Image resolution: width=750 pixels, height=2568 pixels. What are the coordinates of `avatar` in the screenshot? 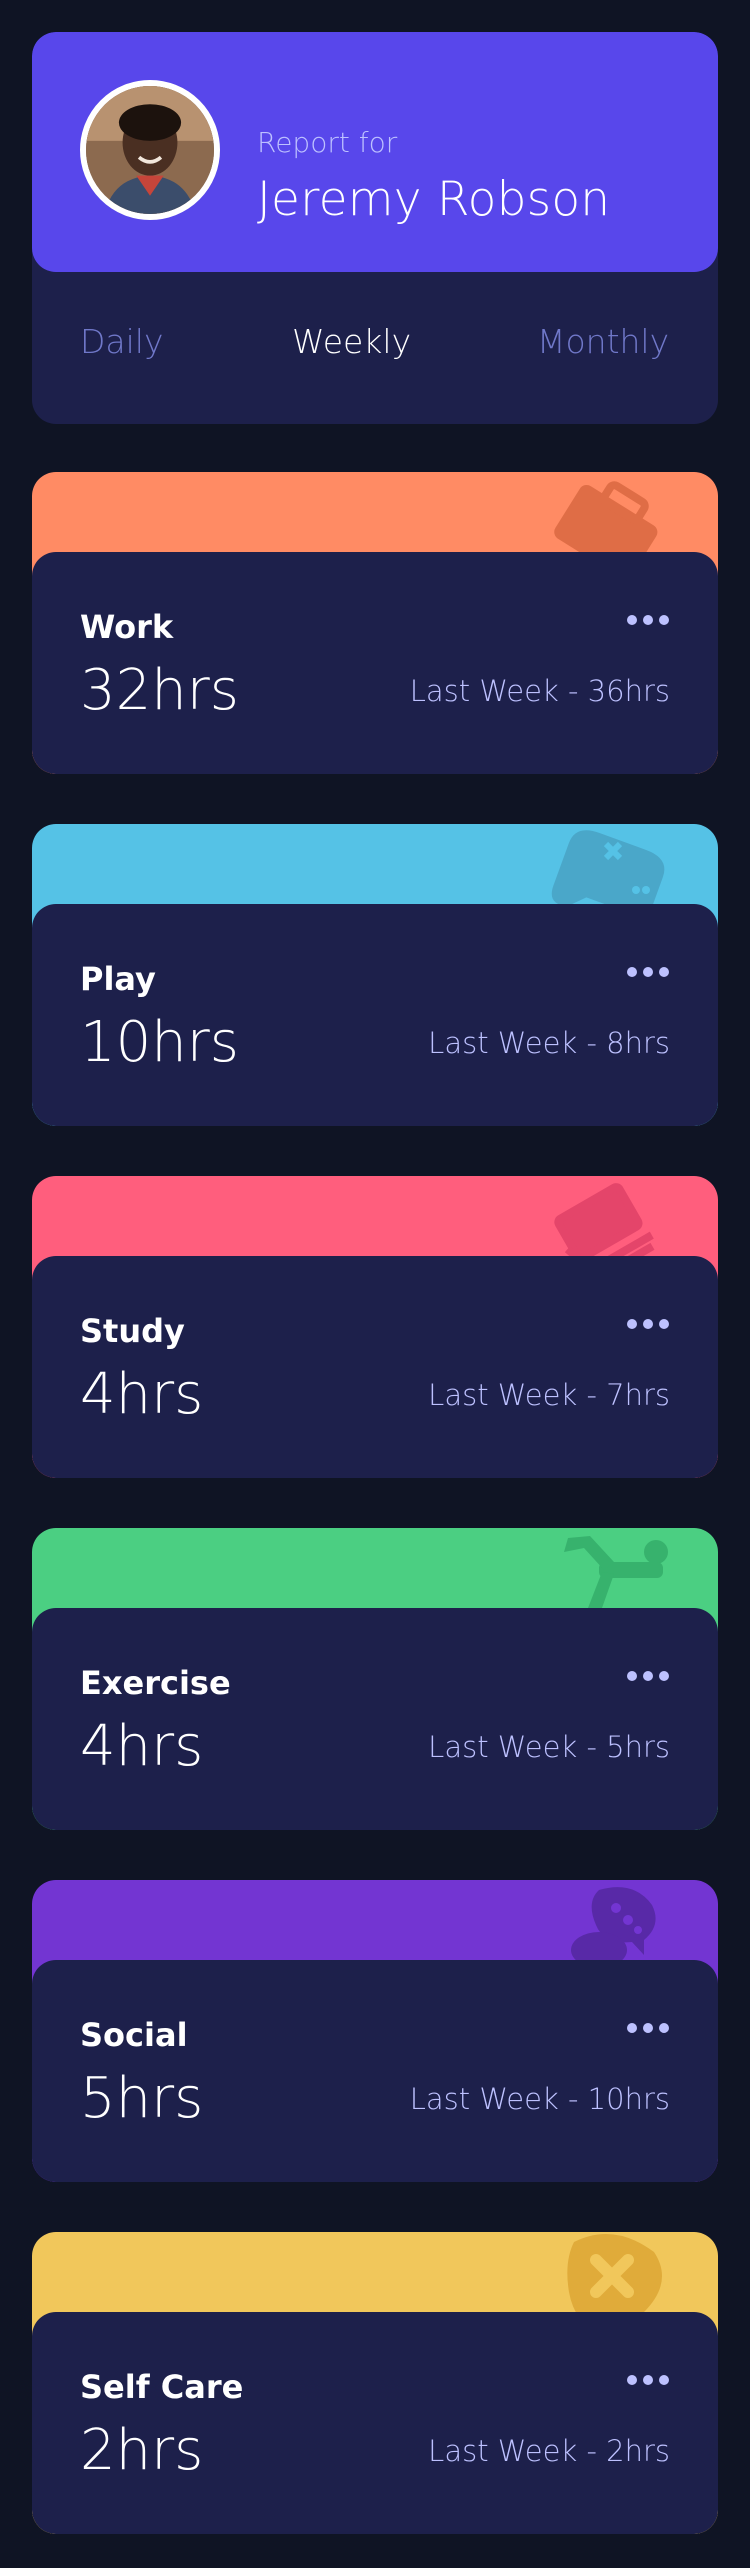 It's located at (150, 150).